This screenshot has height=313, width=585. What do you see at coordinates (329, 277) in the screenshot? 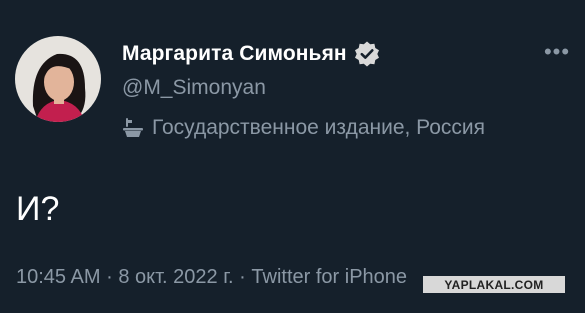
I see `tweet-source: Twitter for iPhone` at bounding box center [329, 277].